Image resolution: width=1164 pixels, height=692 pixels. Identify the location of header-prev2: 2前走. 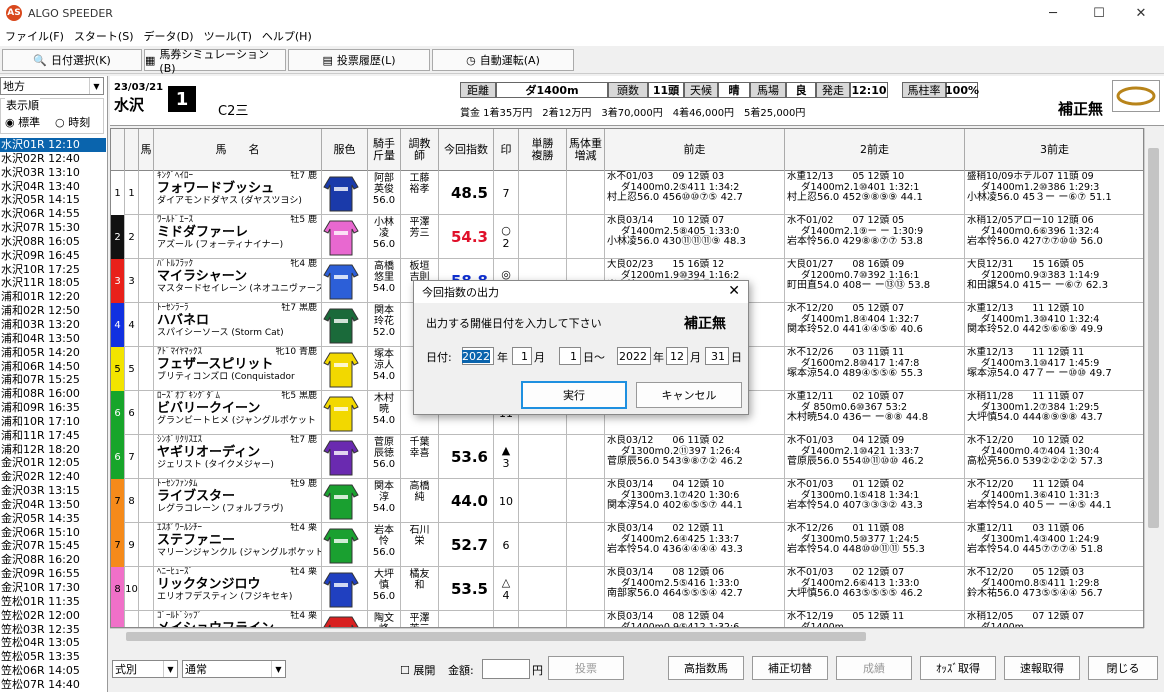
(875, 150).